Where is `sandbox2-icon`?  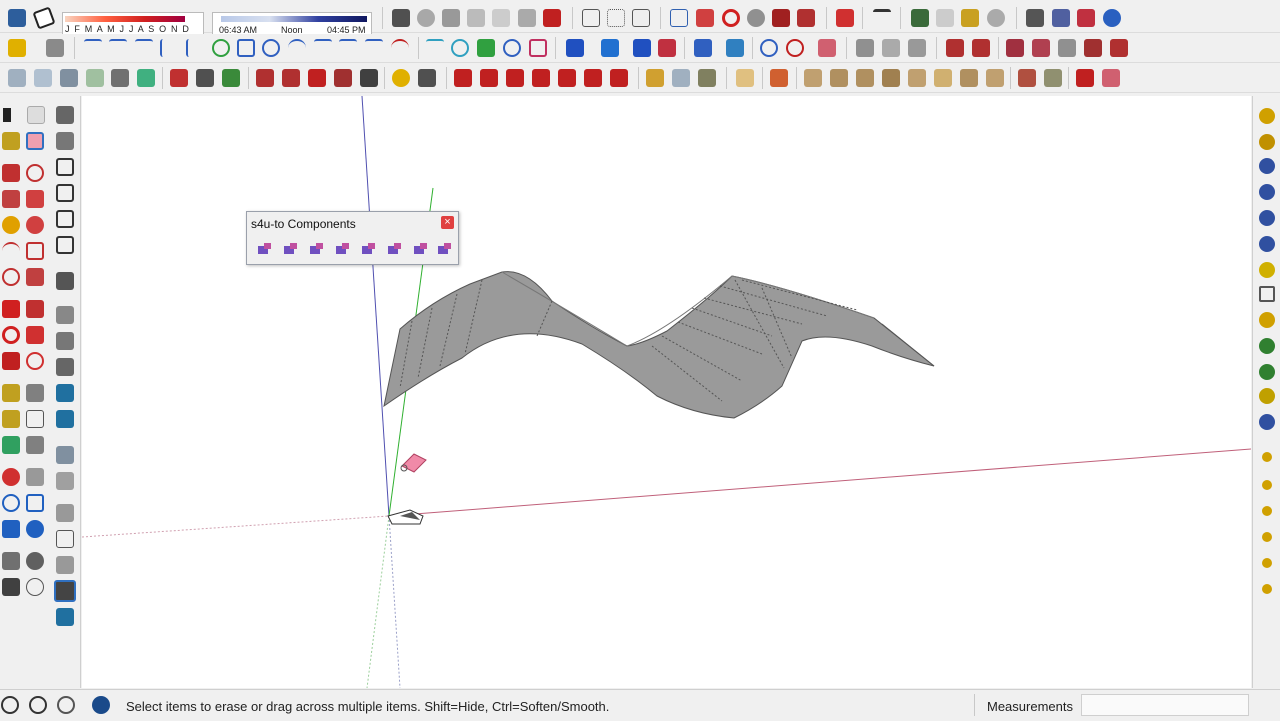
sandbox2-icon is located at coordinates (65, 455).